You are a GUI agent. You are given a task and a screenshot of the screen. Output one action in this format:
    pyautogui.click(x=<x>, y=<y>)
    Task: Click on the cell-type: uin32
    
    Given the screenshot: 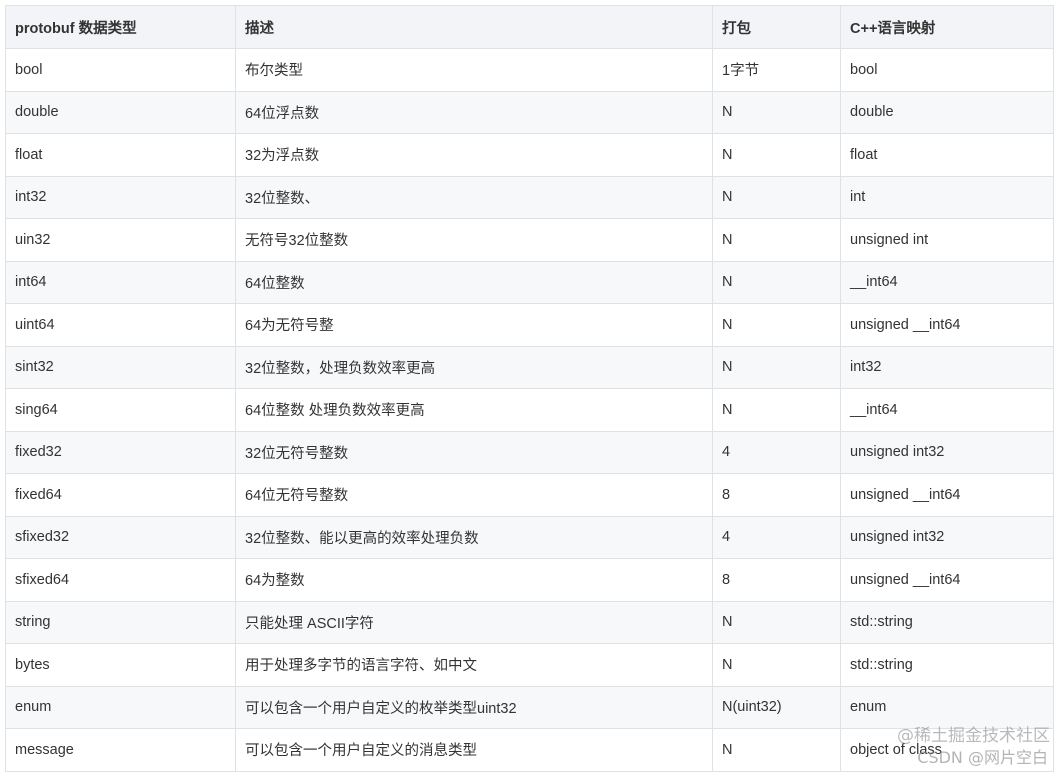 What is the action you would take?
    pyautogui.click(x=120, y=240)
    